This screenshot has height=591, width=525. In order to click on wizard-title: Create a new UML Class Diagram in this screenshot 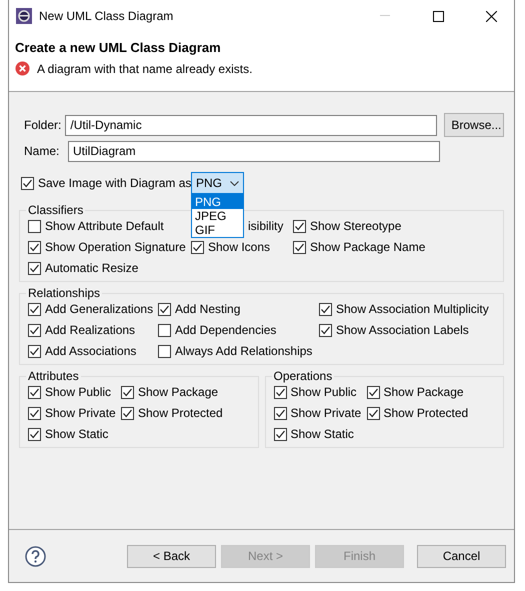, I will do `click(118, 47)`.